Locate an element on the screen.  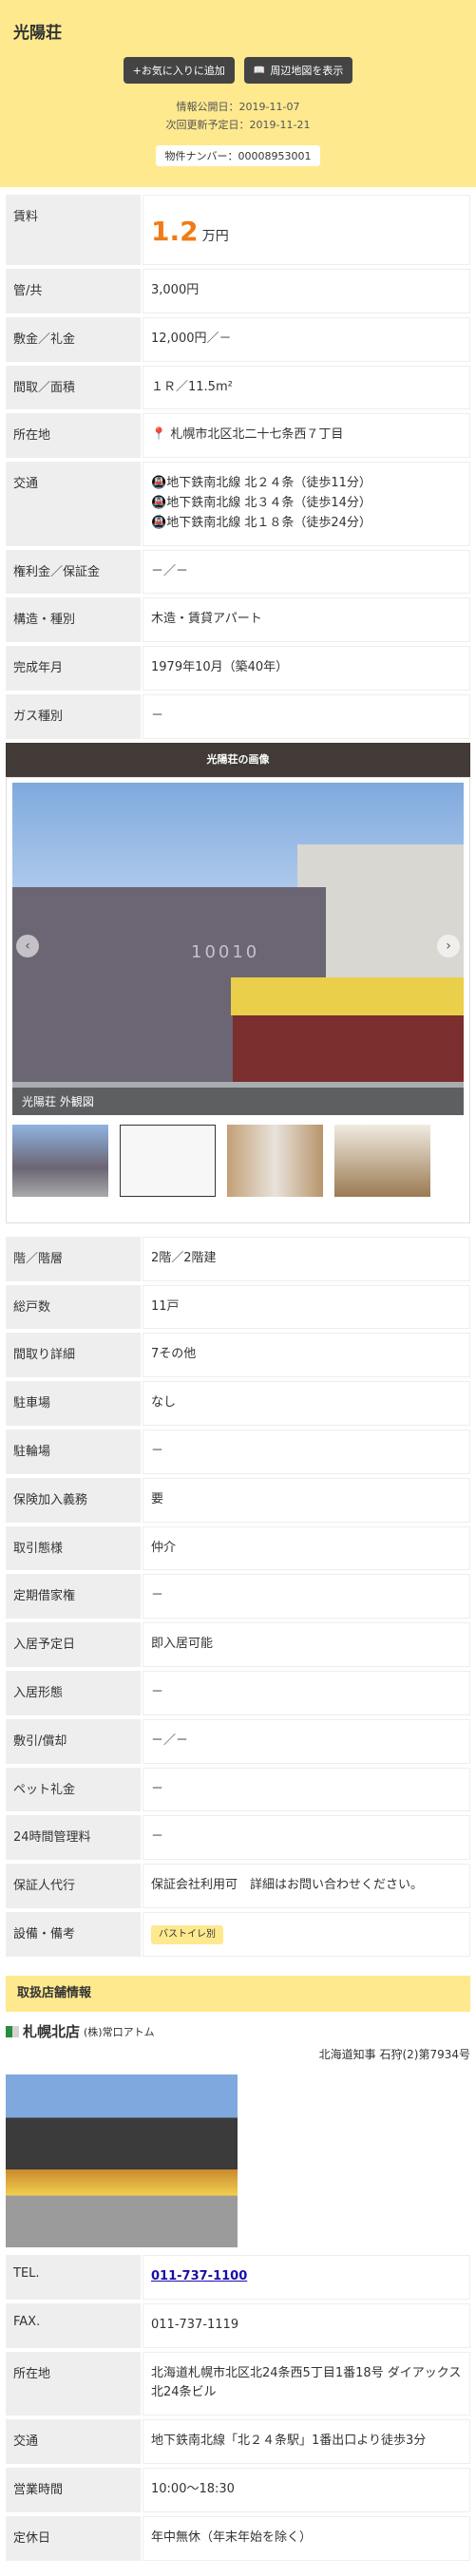
shop-row: 所在地 北海道札幌市北区北24条西5丁目1番18号 ダイアックス北24条ビル is located at coordinates (238, 2383).